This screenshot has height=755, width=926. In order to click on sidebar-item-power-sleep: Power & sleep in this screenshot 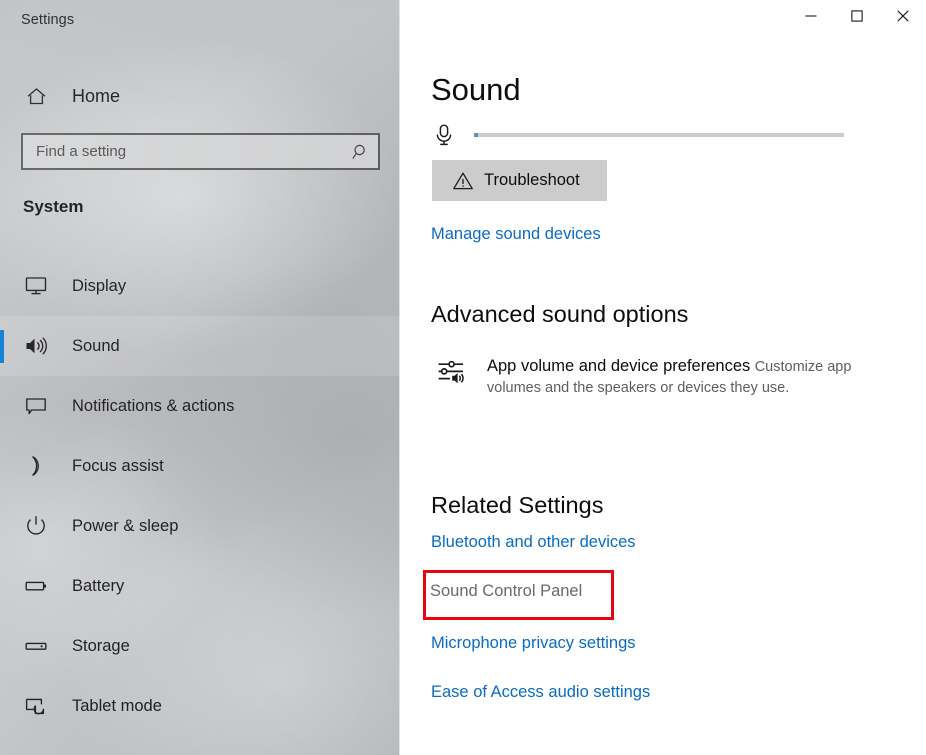, I will do `click(200, 526)`.